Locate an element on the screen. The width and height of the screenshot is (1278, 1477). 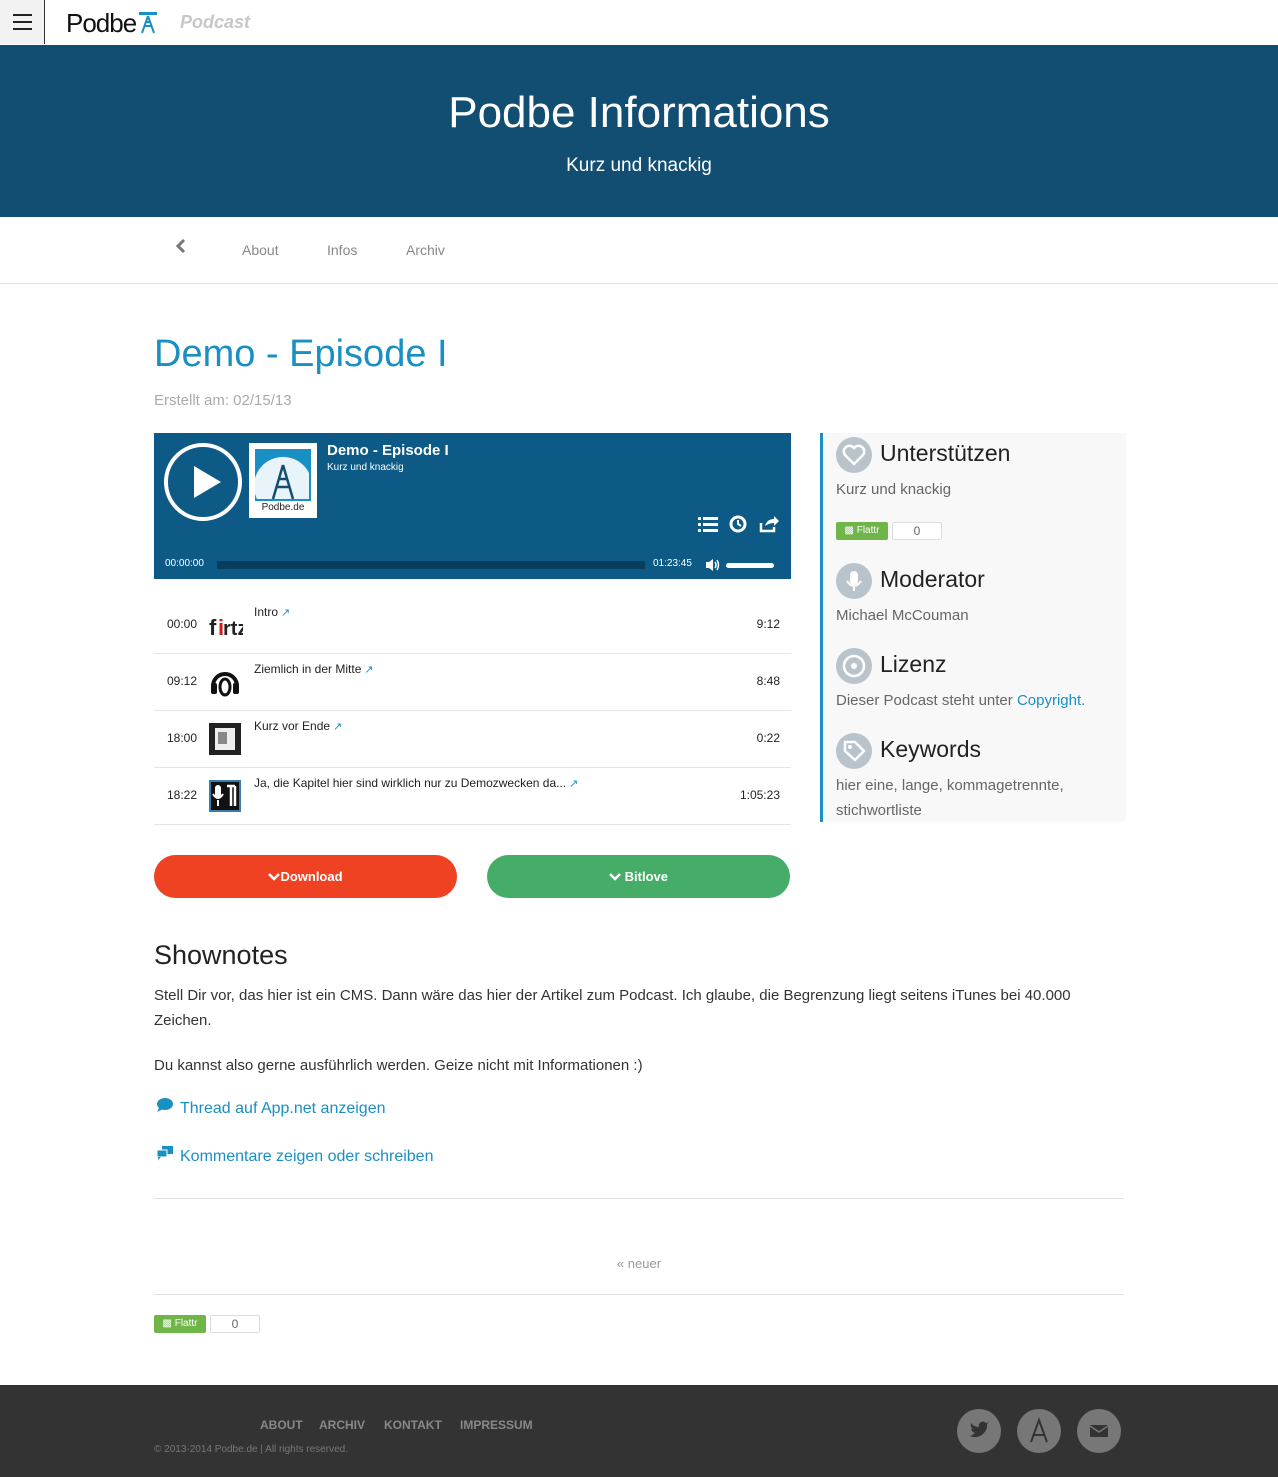
chapter-title: Intro ↗ is located at coordinates (272, 612).